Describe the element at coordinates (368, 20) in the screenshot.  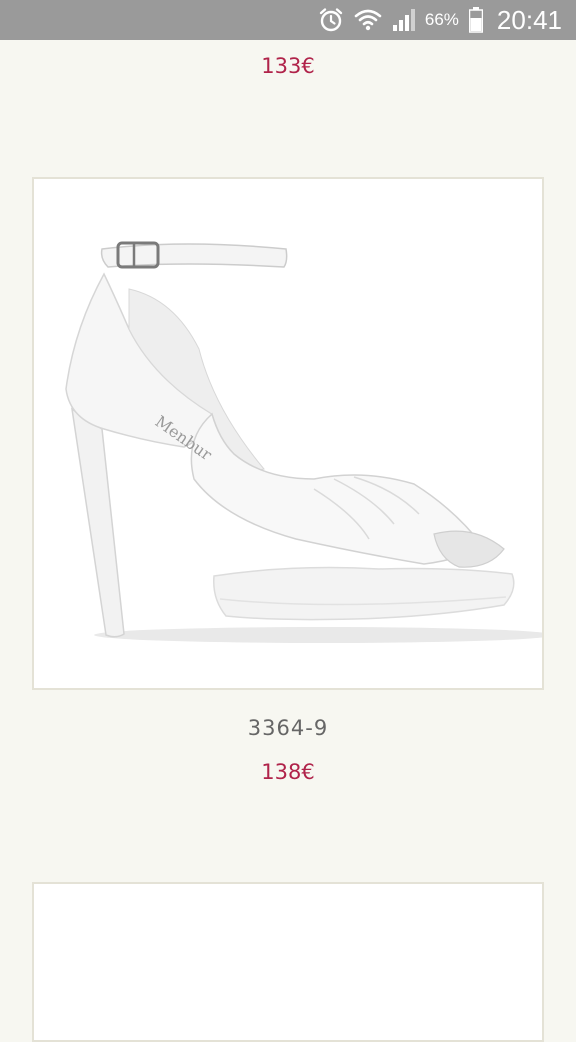
I see `wifi-icon` at that location.